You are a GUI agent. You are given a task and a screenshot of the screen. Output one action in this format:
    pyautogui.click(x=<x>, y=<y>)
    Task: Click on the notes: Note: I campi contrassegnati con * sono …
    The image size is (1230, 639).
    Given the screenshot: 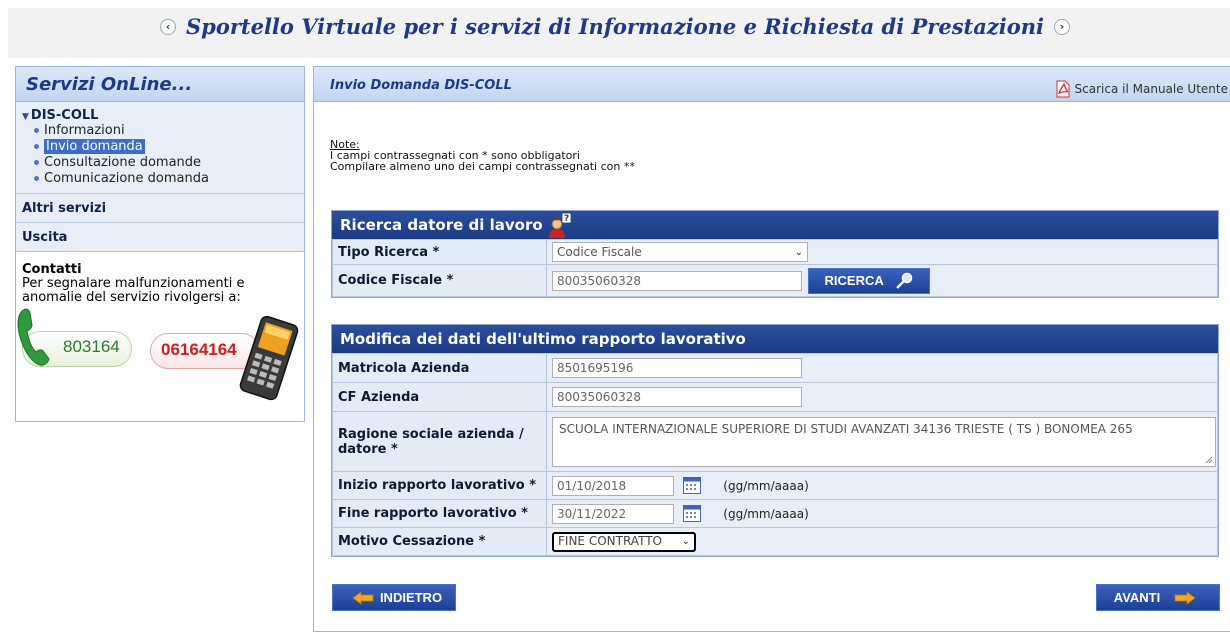 What is the action you would take?
    pyautogui.click(x=482, y=155)
    